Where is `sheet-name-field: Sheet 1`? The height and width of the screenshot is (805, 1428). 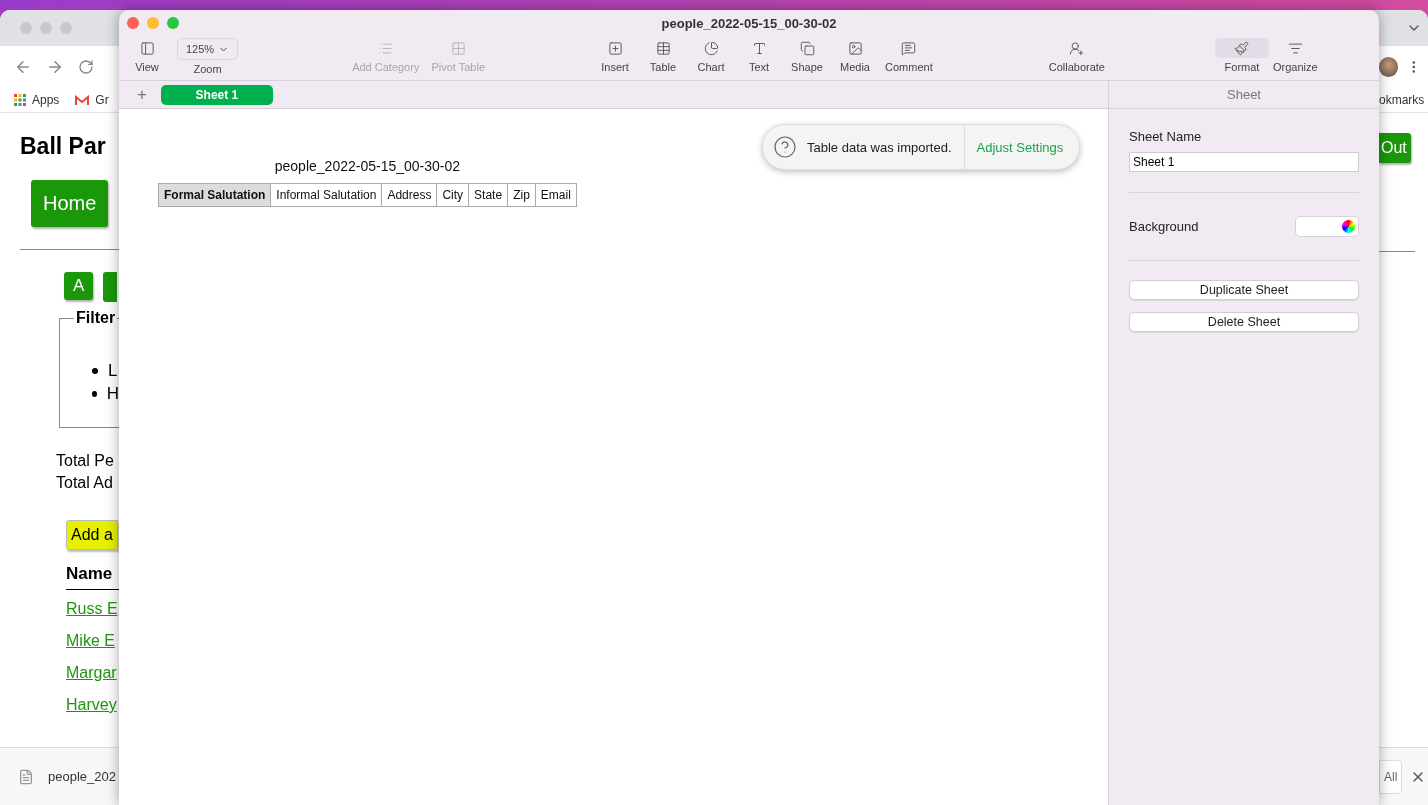
sheet-name-field: Sheet 1 is located at coordinates (1244, 162).